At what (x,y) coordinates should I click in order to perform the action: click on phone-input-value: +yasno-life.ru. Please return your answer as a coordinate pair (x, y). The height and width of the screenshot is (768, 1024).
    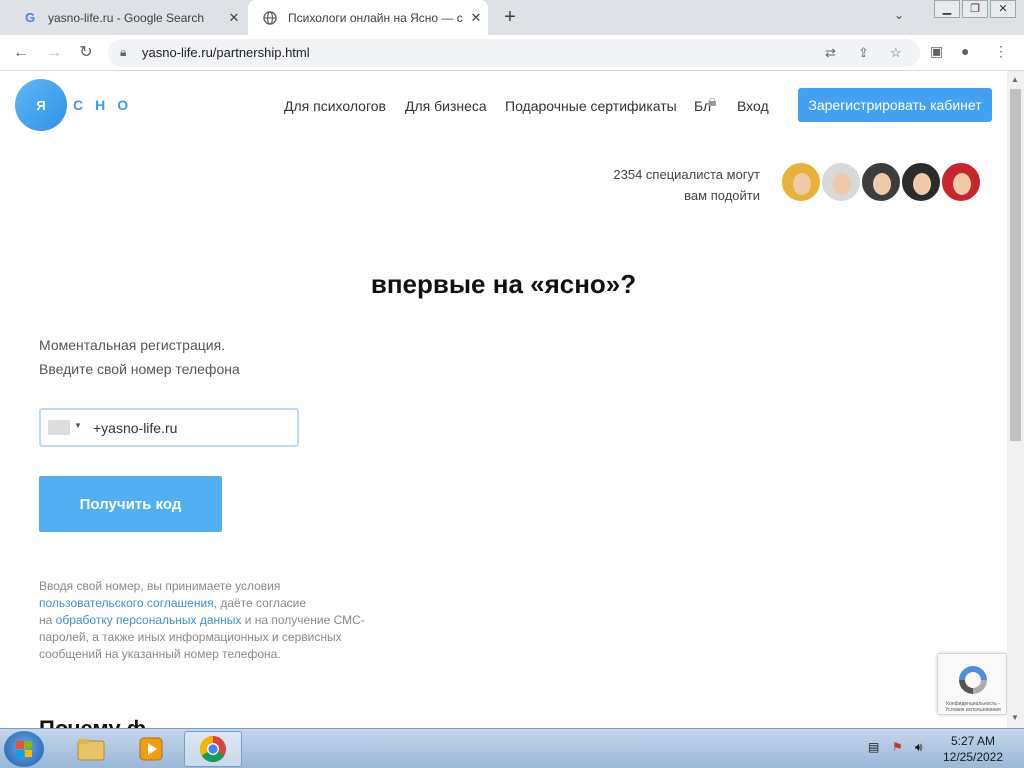
    Looking at the image, I should click on (135, 428).